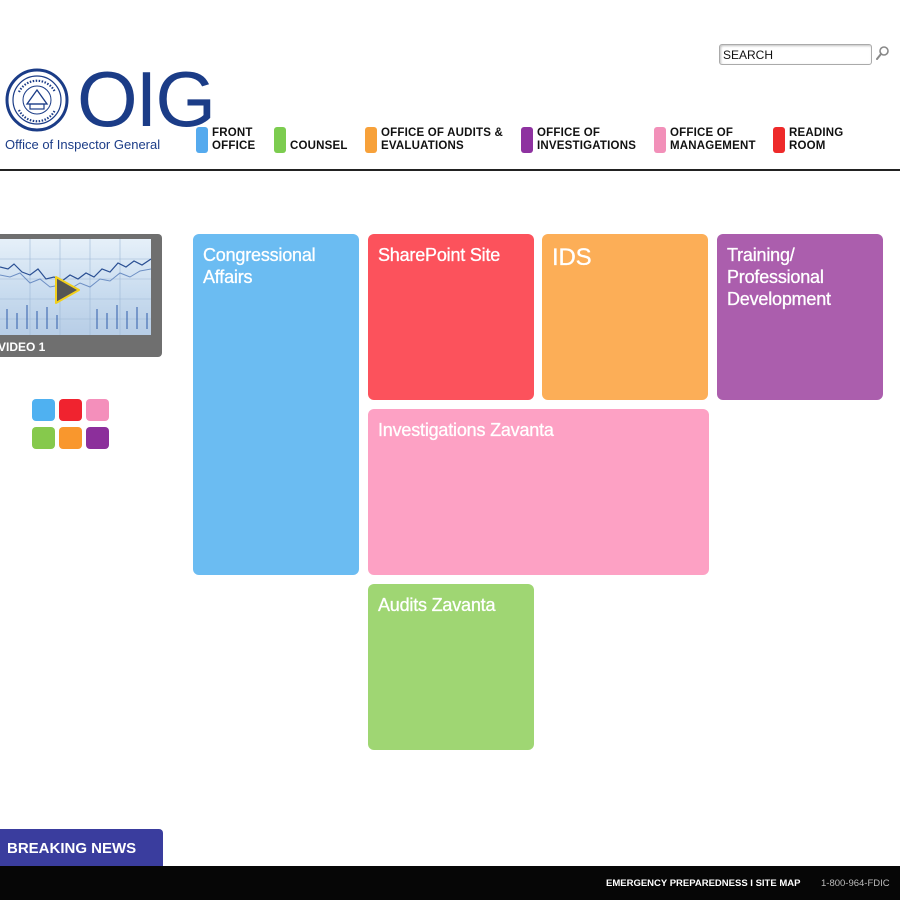 This screenshot has width=900, height=900. What do you see at coordinates (883, 53) in the screenshot?
I see `magnifier-icon` at bounding box center [883, 53].